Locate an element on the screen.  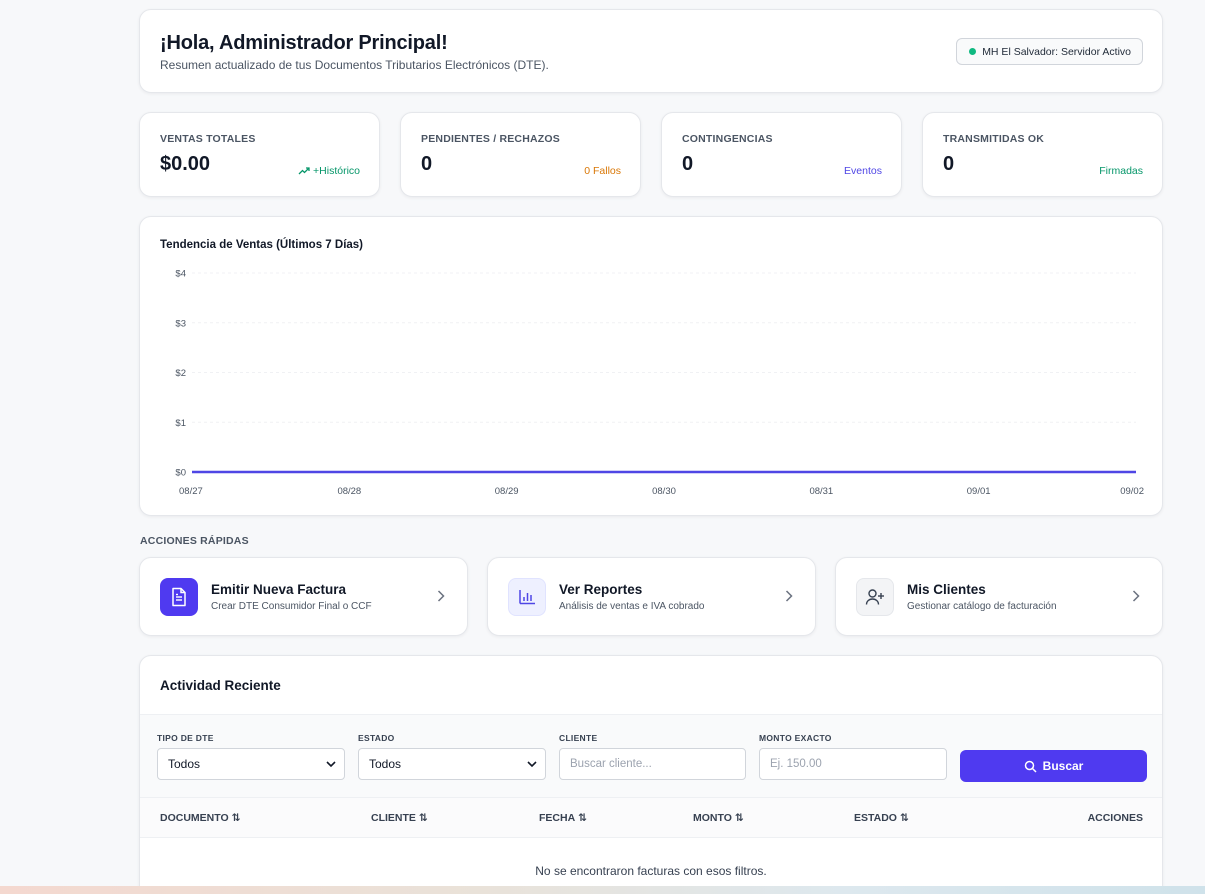
status-select: Todos is located at coordinates (452, 764).